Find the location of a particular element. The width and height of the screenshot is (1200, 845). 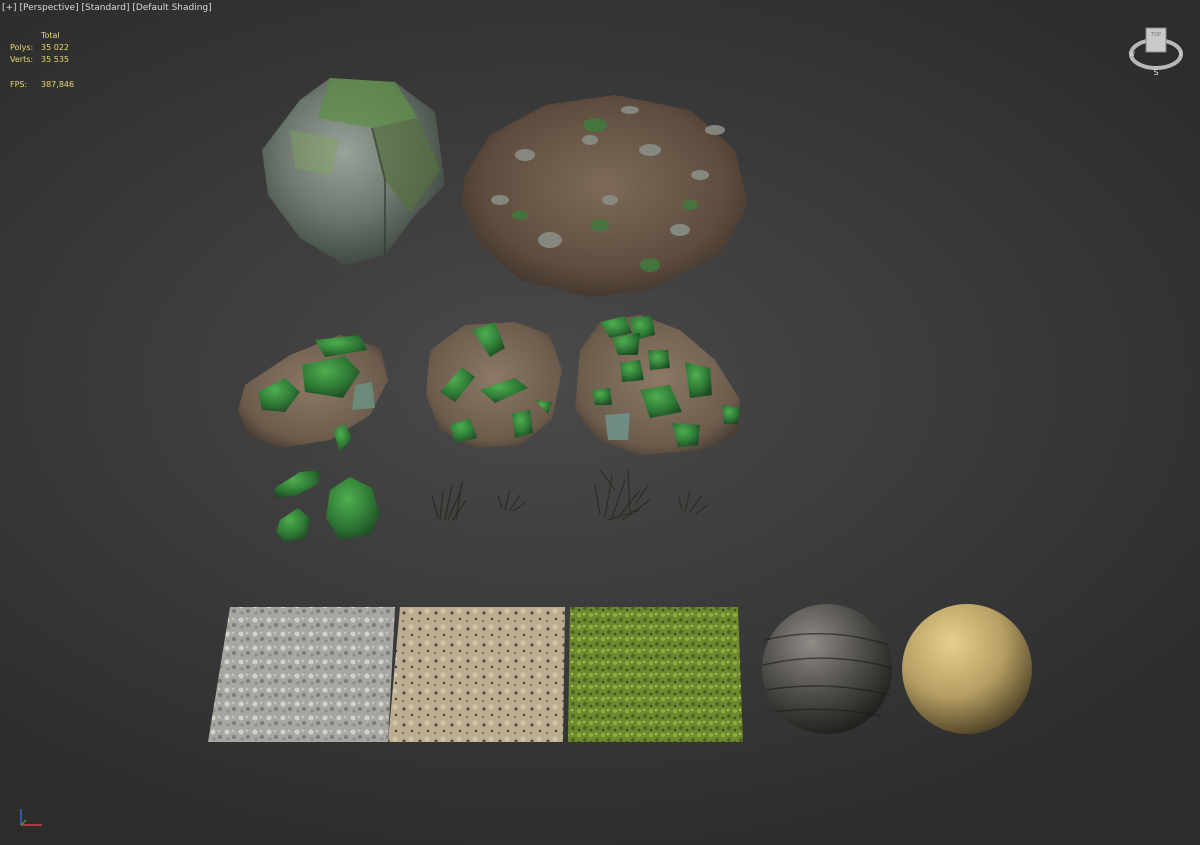

viewport-menu-standard: [Standard] is located at coordinates (105, 8).